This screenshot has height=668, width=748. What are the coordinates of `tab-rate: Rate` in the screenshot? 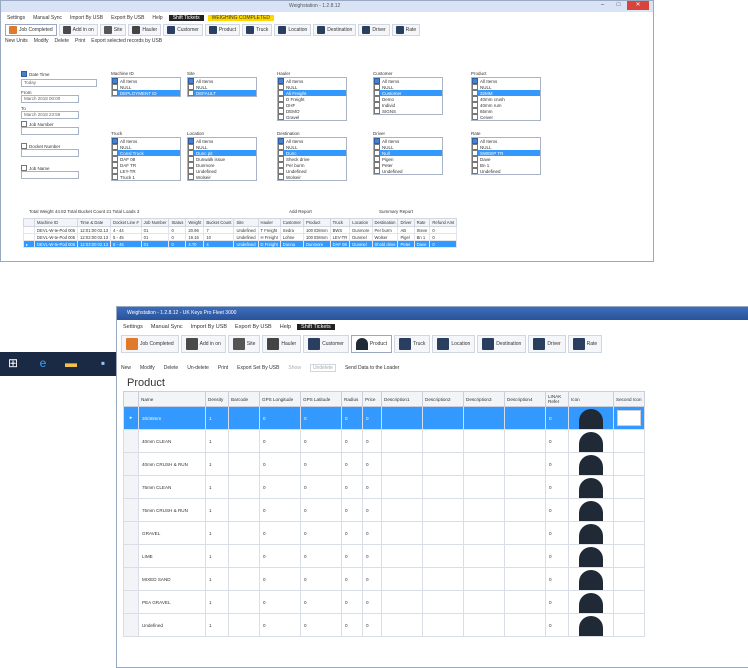 It's located at (406, 30).